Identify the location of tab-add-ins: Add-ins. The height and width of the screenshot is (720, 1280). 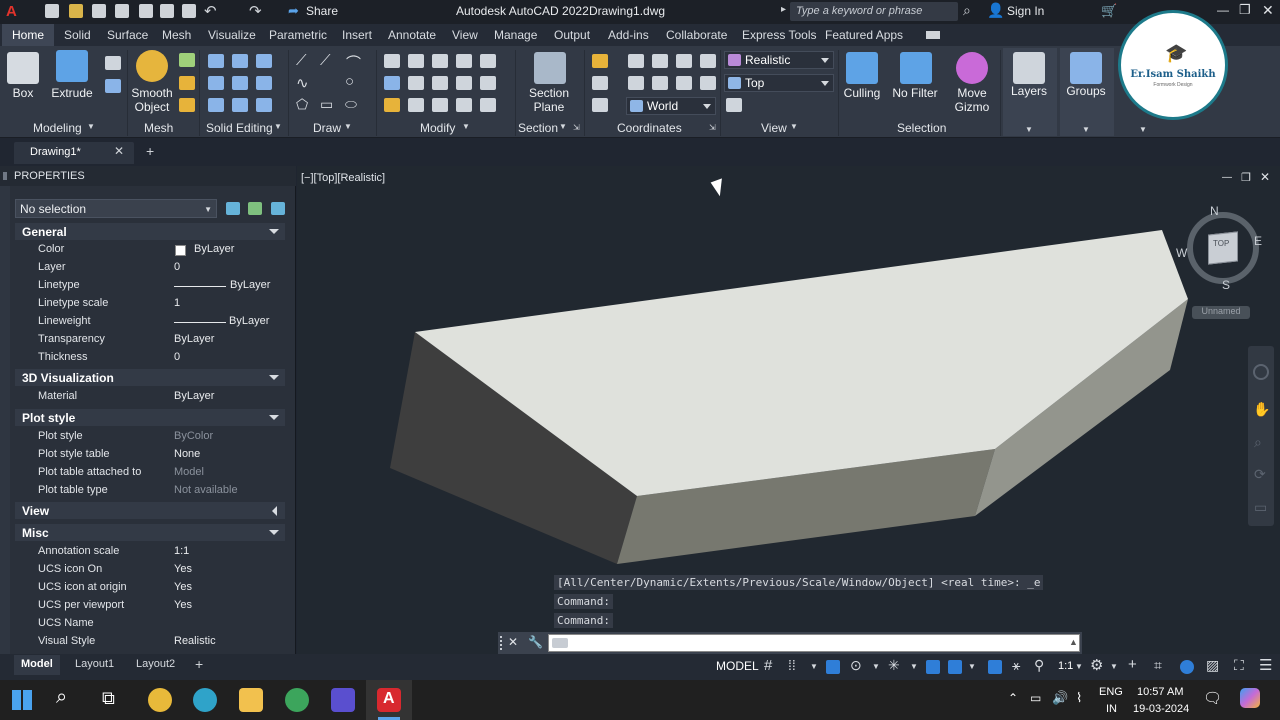
(628, 35).